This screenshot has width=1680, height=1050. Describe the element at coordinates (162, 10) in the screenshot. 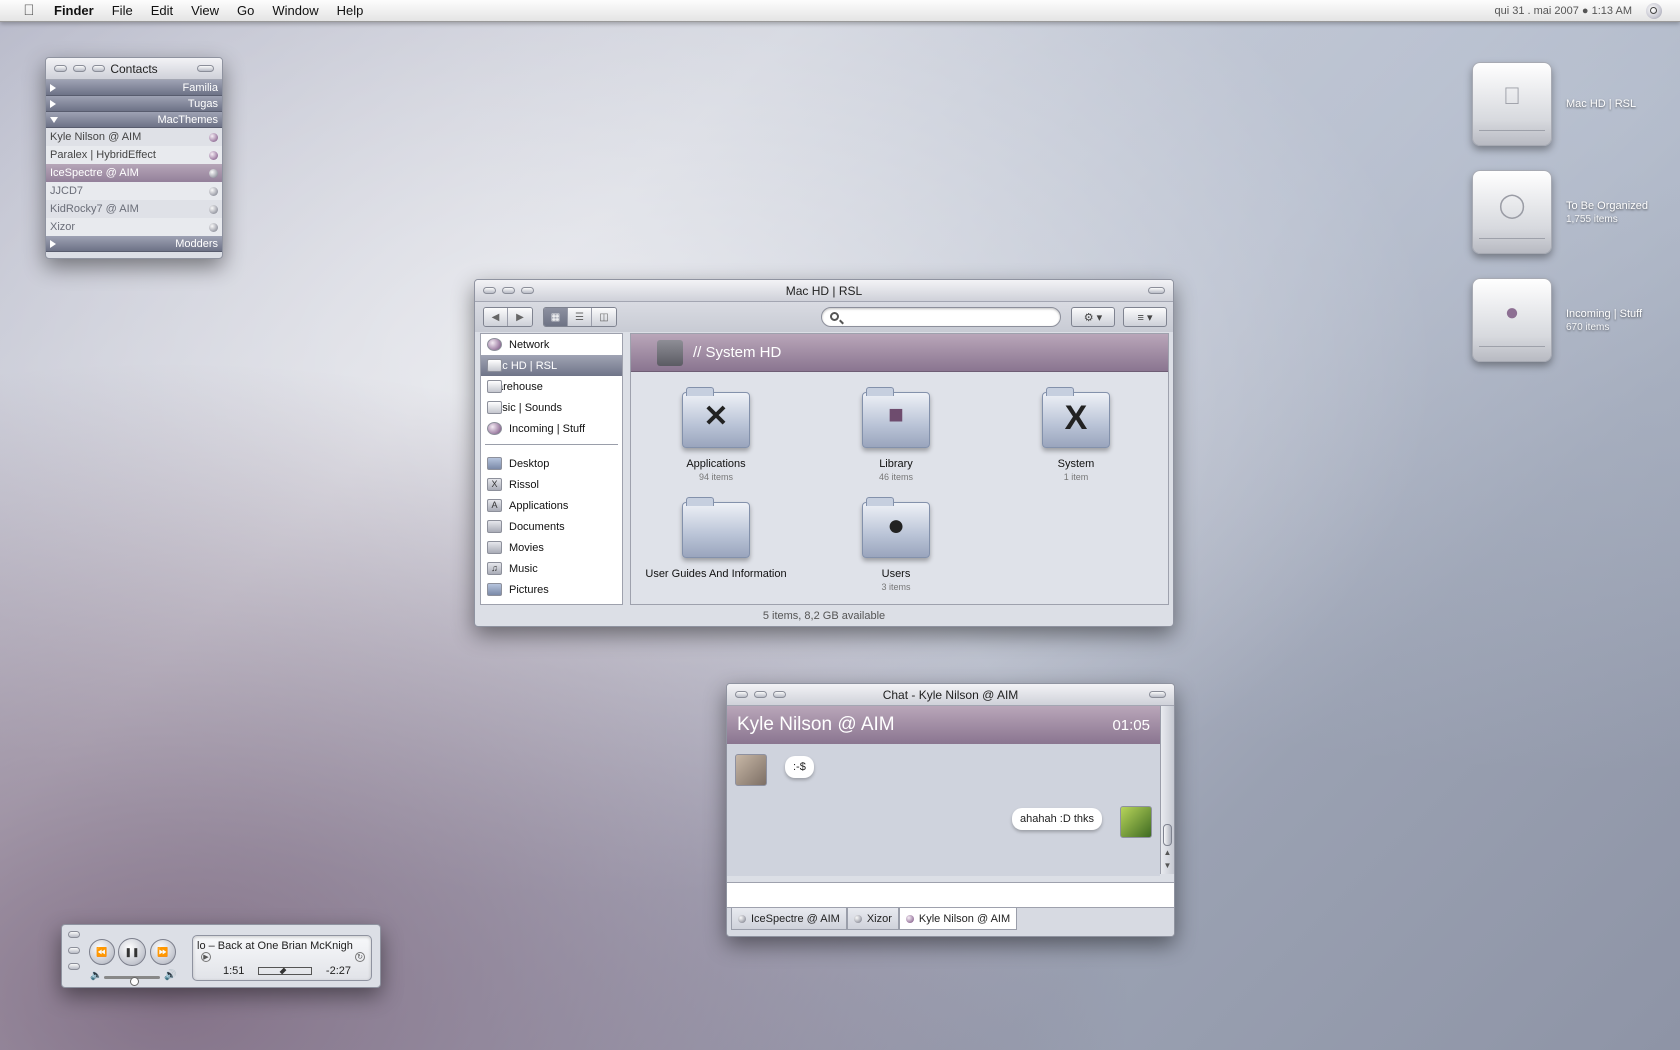

I see `menu-edit: Edit` at that location.